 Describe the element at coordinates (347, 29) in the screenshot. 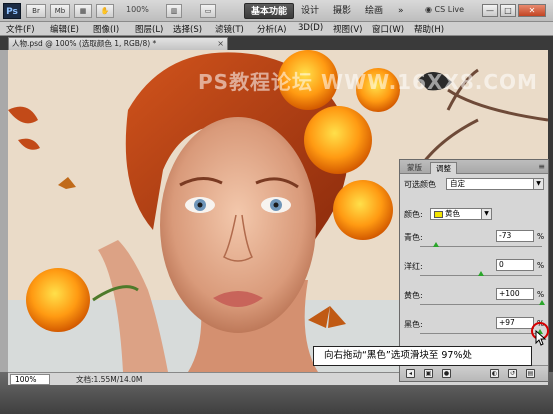

I see `menu-view: 视图(V)` at that location.